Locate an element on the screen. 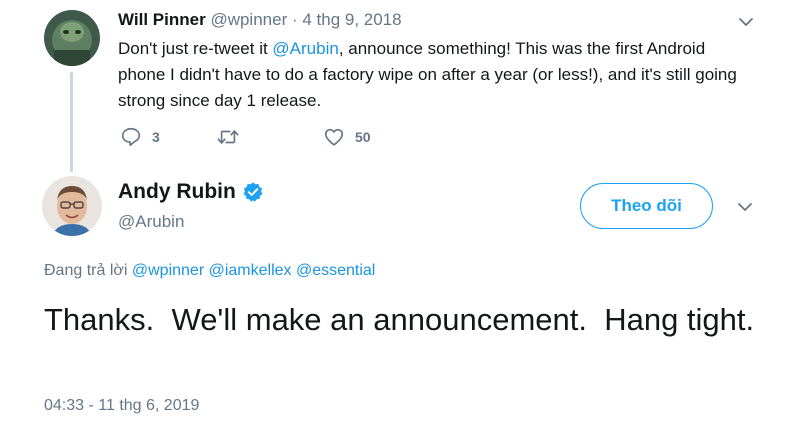 This screenshot has width=800, height=431. reply-count: 3 is located at coordinates (156, 137).